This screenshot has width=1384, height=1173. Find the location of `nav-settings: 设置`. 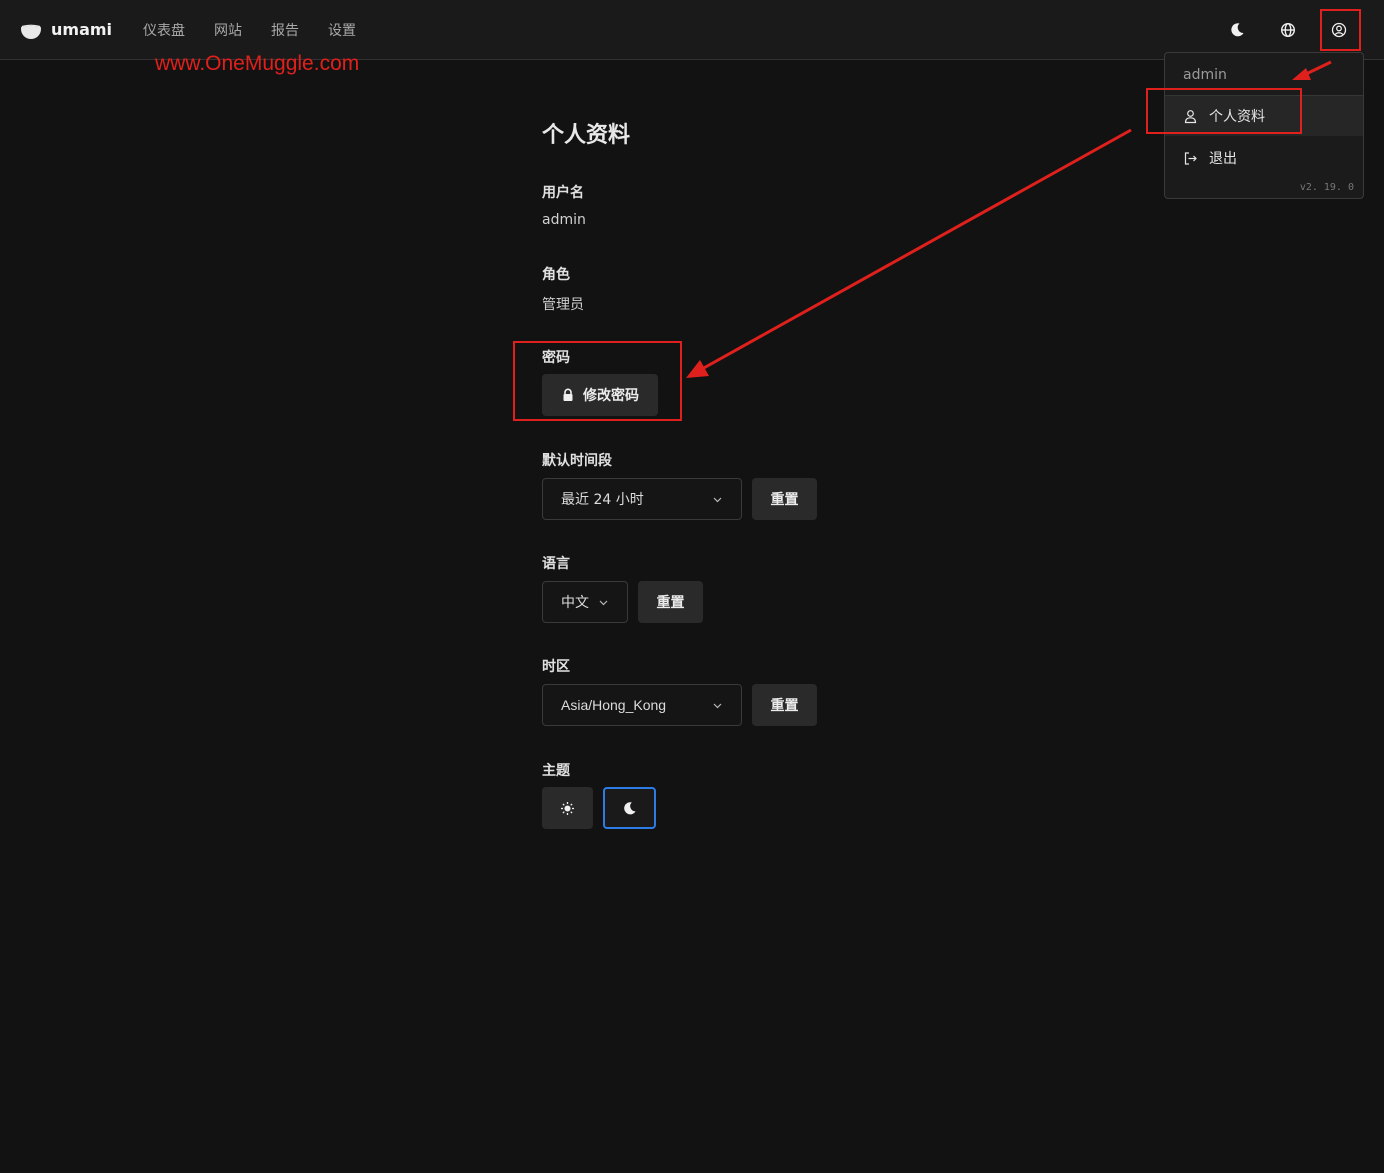

nav-settings: 设置 is located at coordinates (342, 30).